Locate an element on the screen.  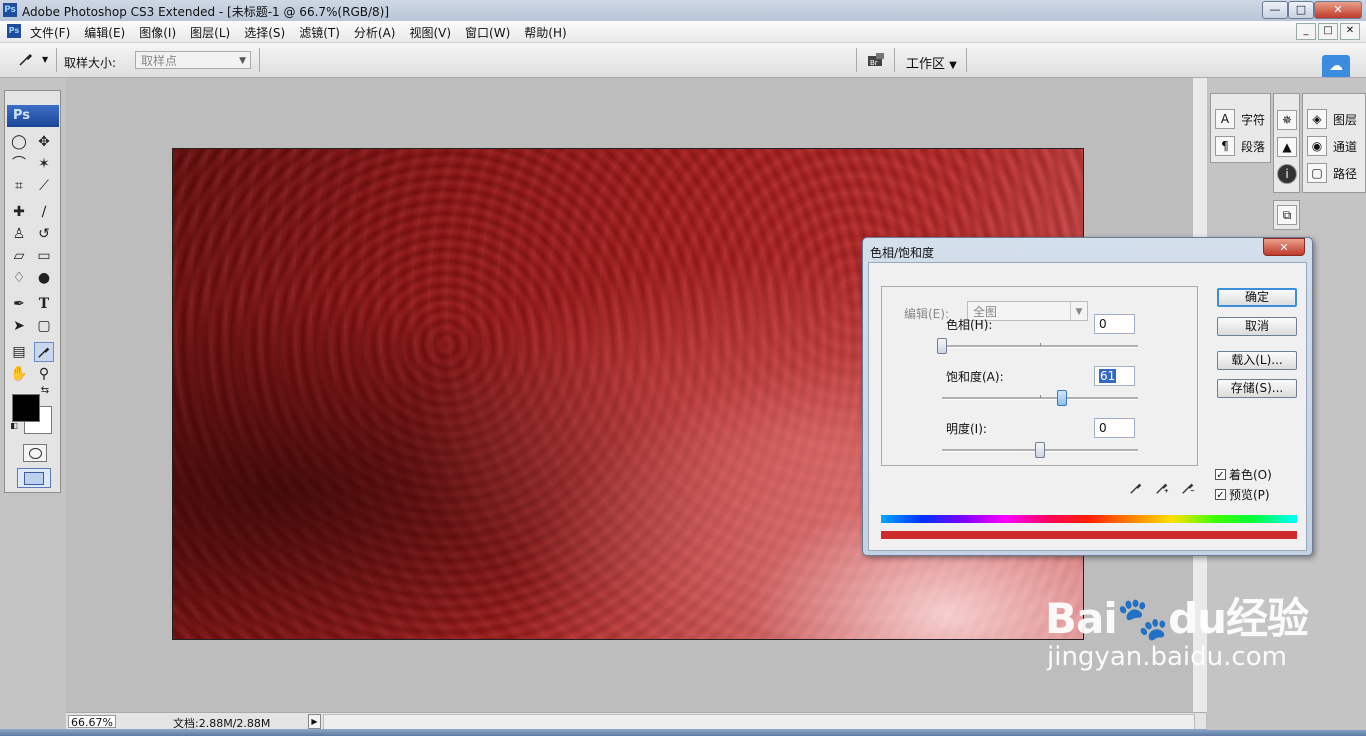
panel-layers-label: 图层 is located at coordinates (1345, 119).